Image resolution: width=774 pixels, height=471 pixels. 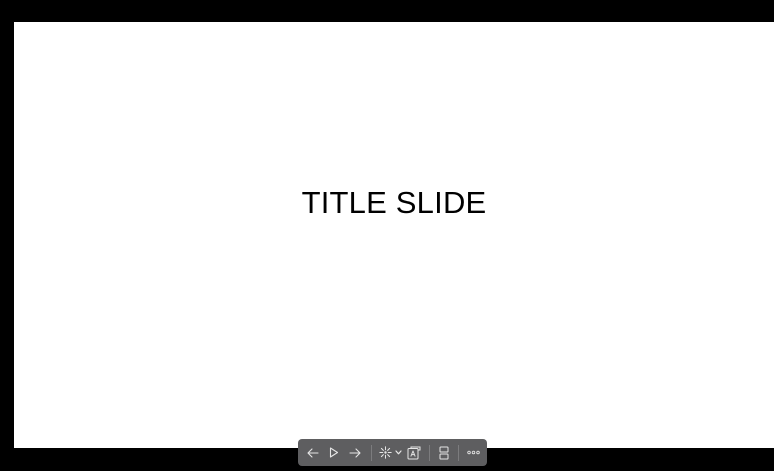 I want to click on slides-grid-icon, so click(x=444, y=452).